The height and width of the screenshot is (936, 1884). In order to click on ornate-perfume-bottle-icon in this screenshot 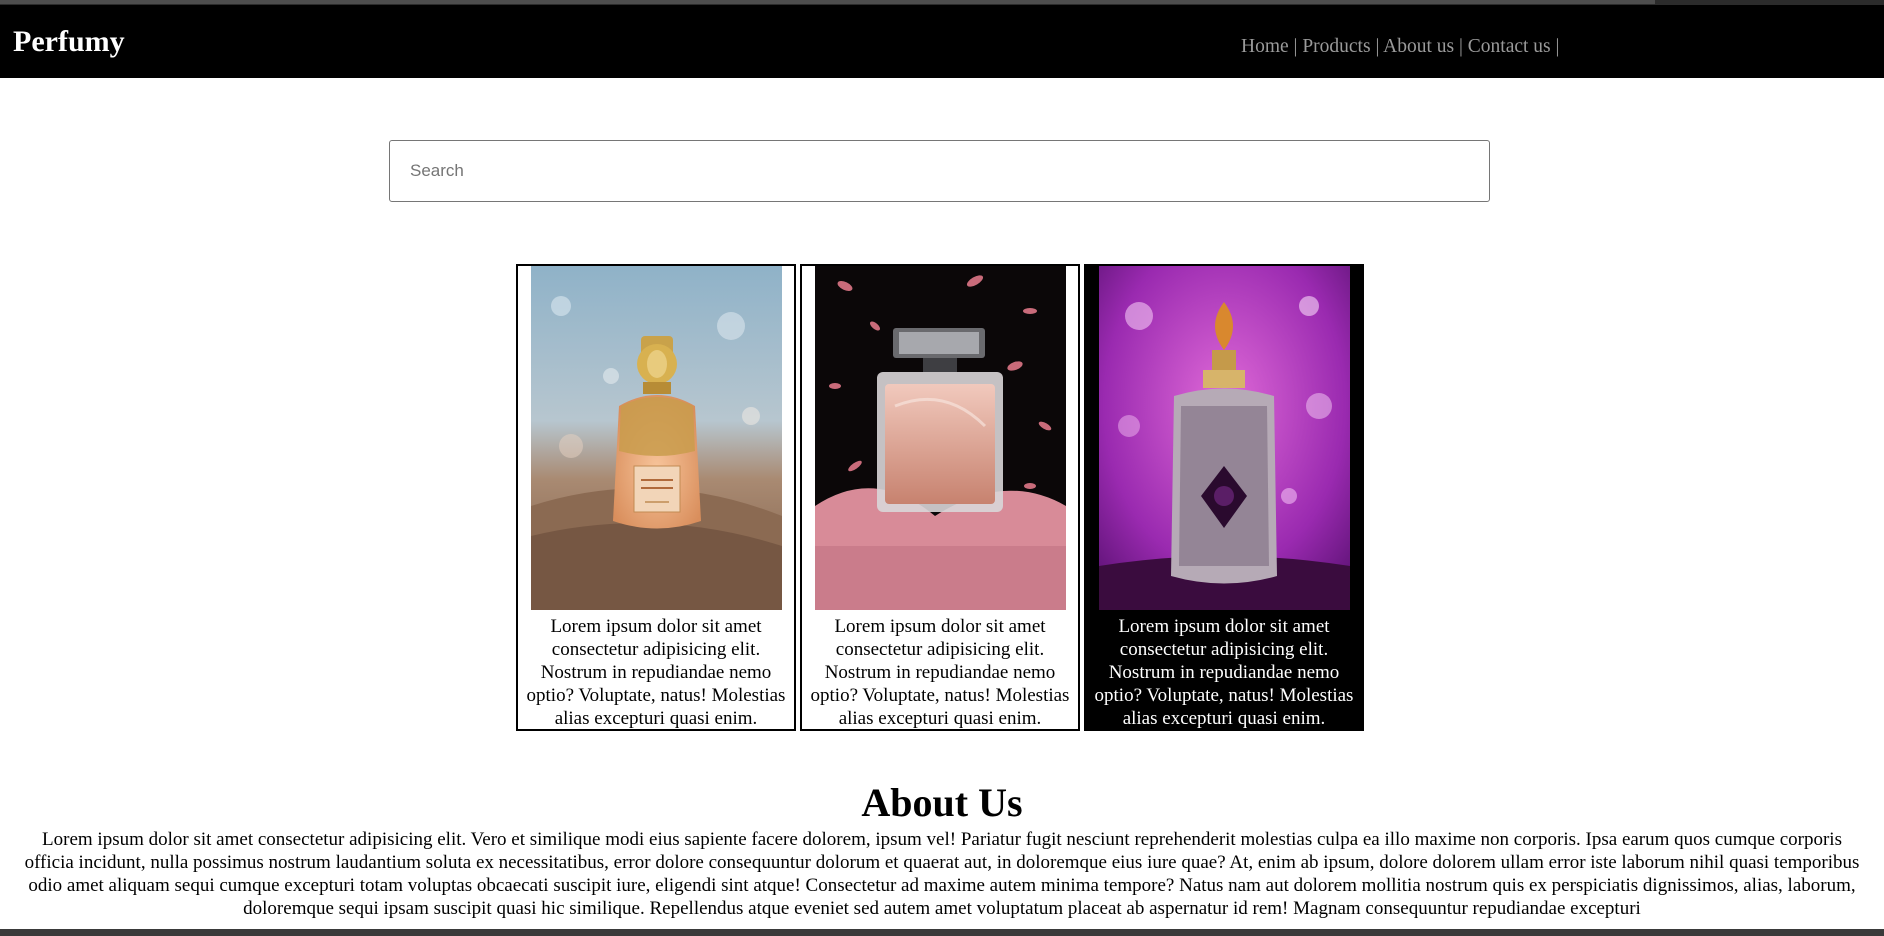, I will do `click(1224, 438)`.